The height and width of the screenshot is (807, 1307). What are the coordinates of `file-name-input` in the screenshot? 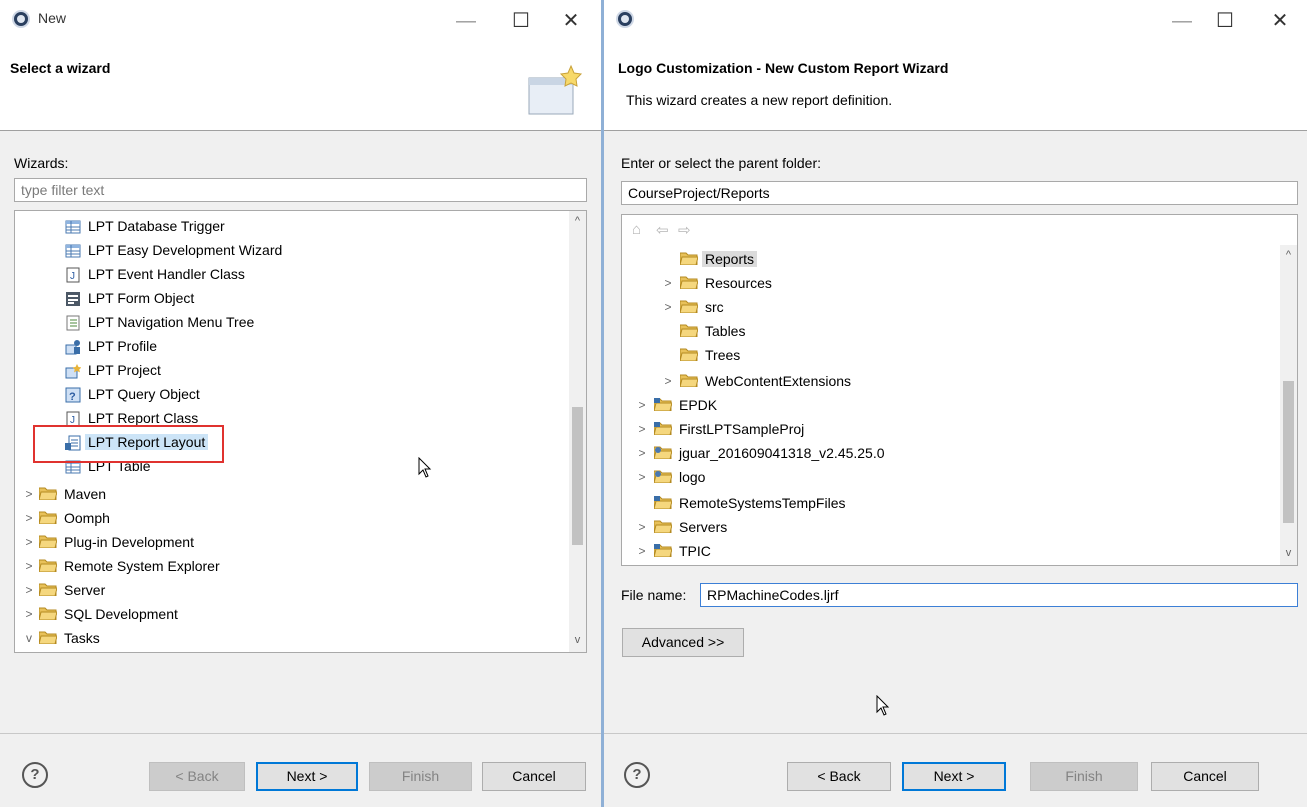 It's located at (999, 595).